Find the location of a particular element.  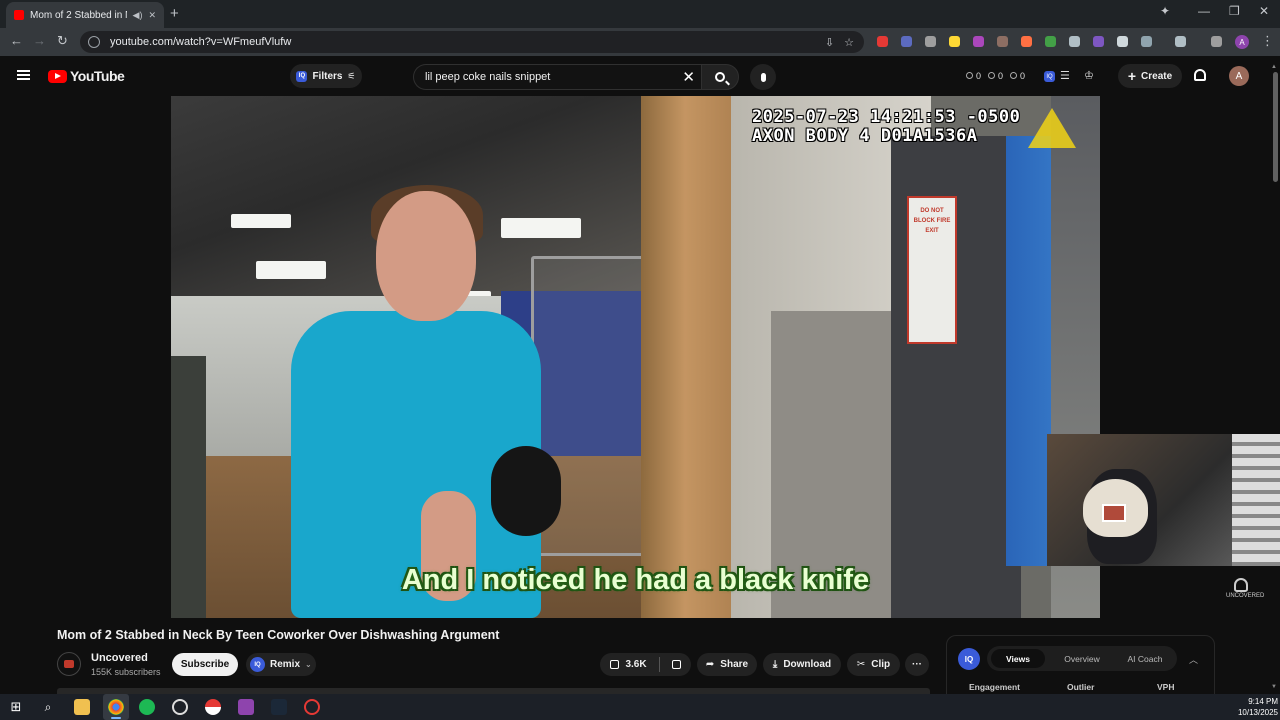

subscribe-button: Subscribe is located at coordinates (205, 664).